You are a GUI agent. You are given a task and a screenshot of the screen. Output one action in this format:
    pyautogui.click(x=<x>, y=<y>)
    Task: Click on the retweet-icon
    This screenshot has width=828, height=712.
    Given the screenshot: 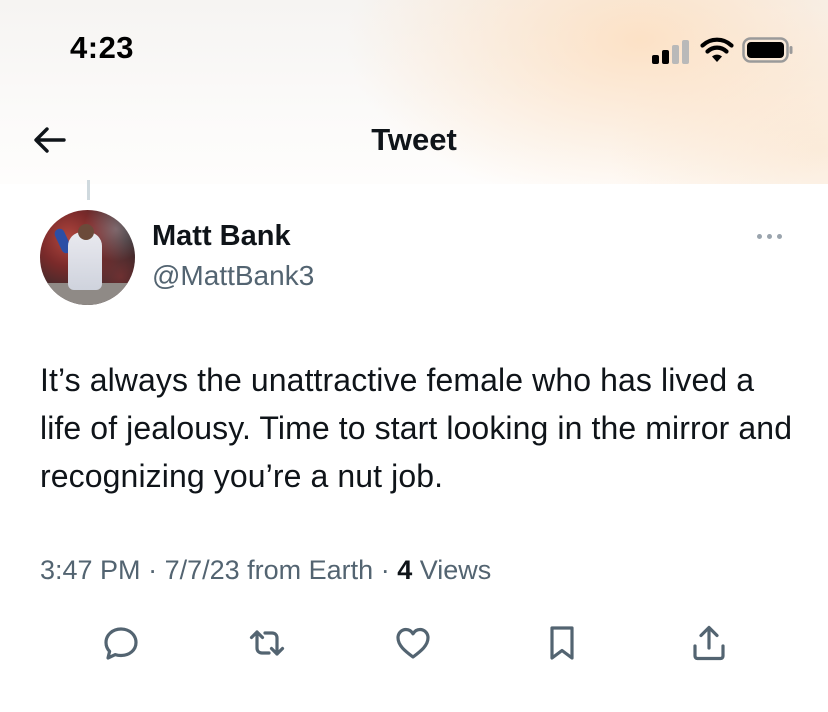 What is the action you would take?
    pyautogui.click(x=267, y=643)
    